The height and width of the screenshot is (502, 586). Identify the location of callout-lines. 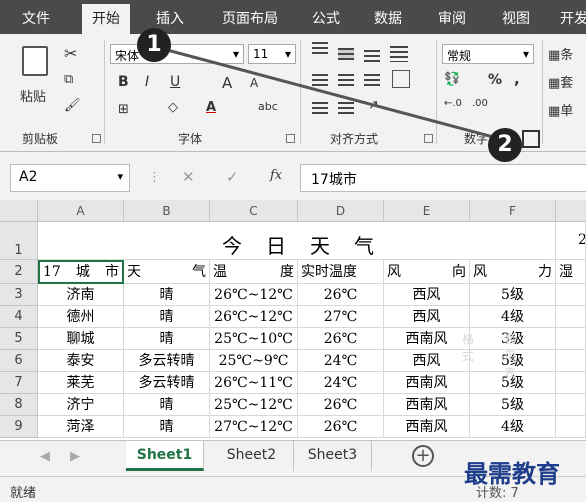
(332, 94).